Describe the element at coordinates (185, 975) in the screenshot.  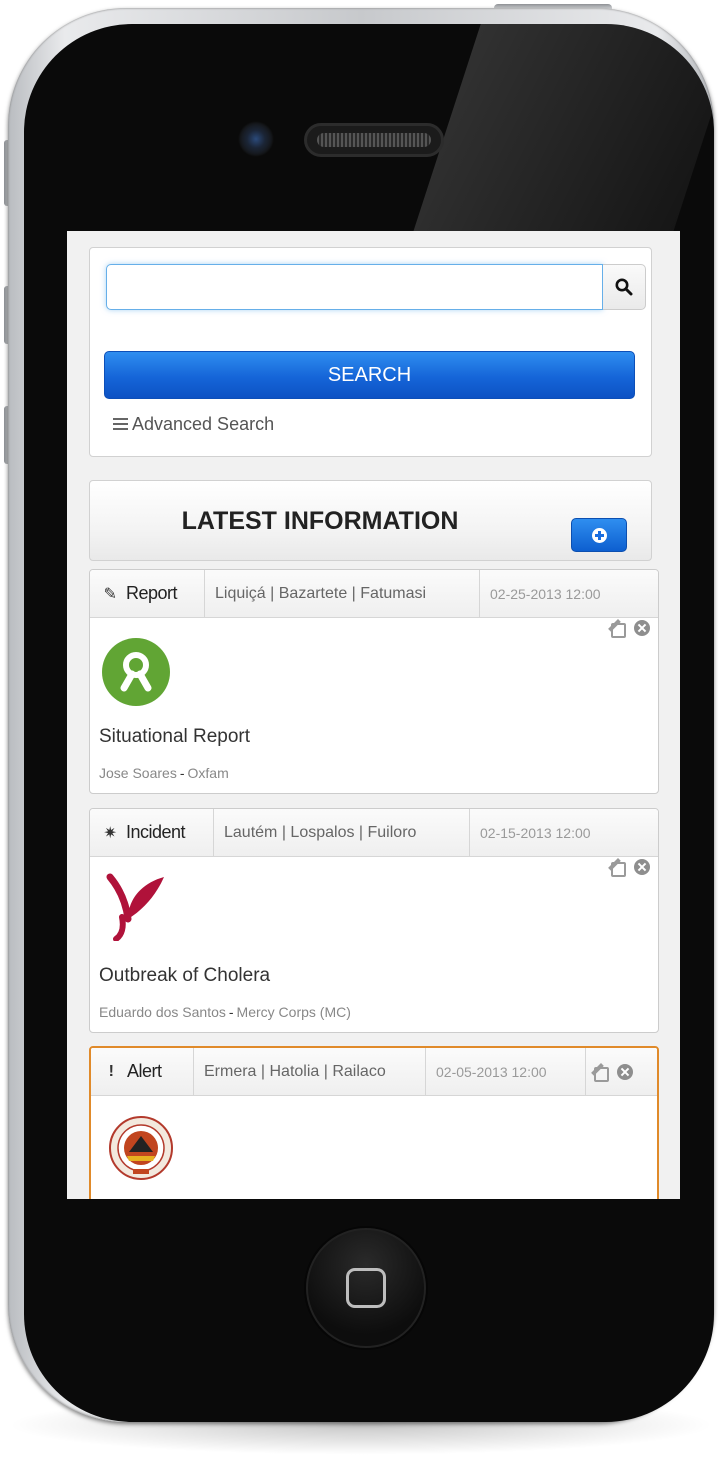
I see `card-title: Outbreak of Cholera` at that location.